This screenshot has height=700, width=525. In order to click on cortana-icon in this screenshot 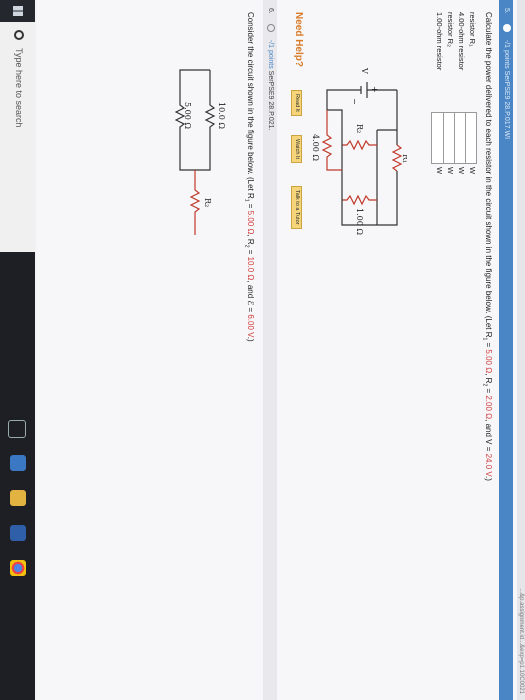, I will do `click(19, 35)`.